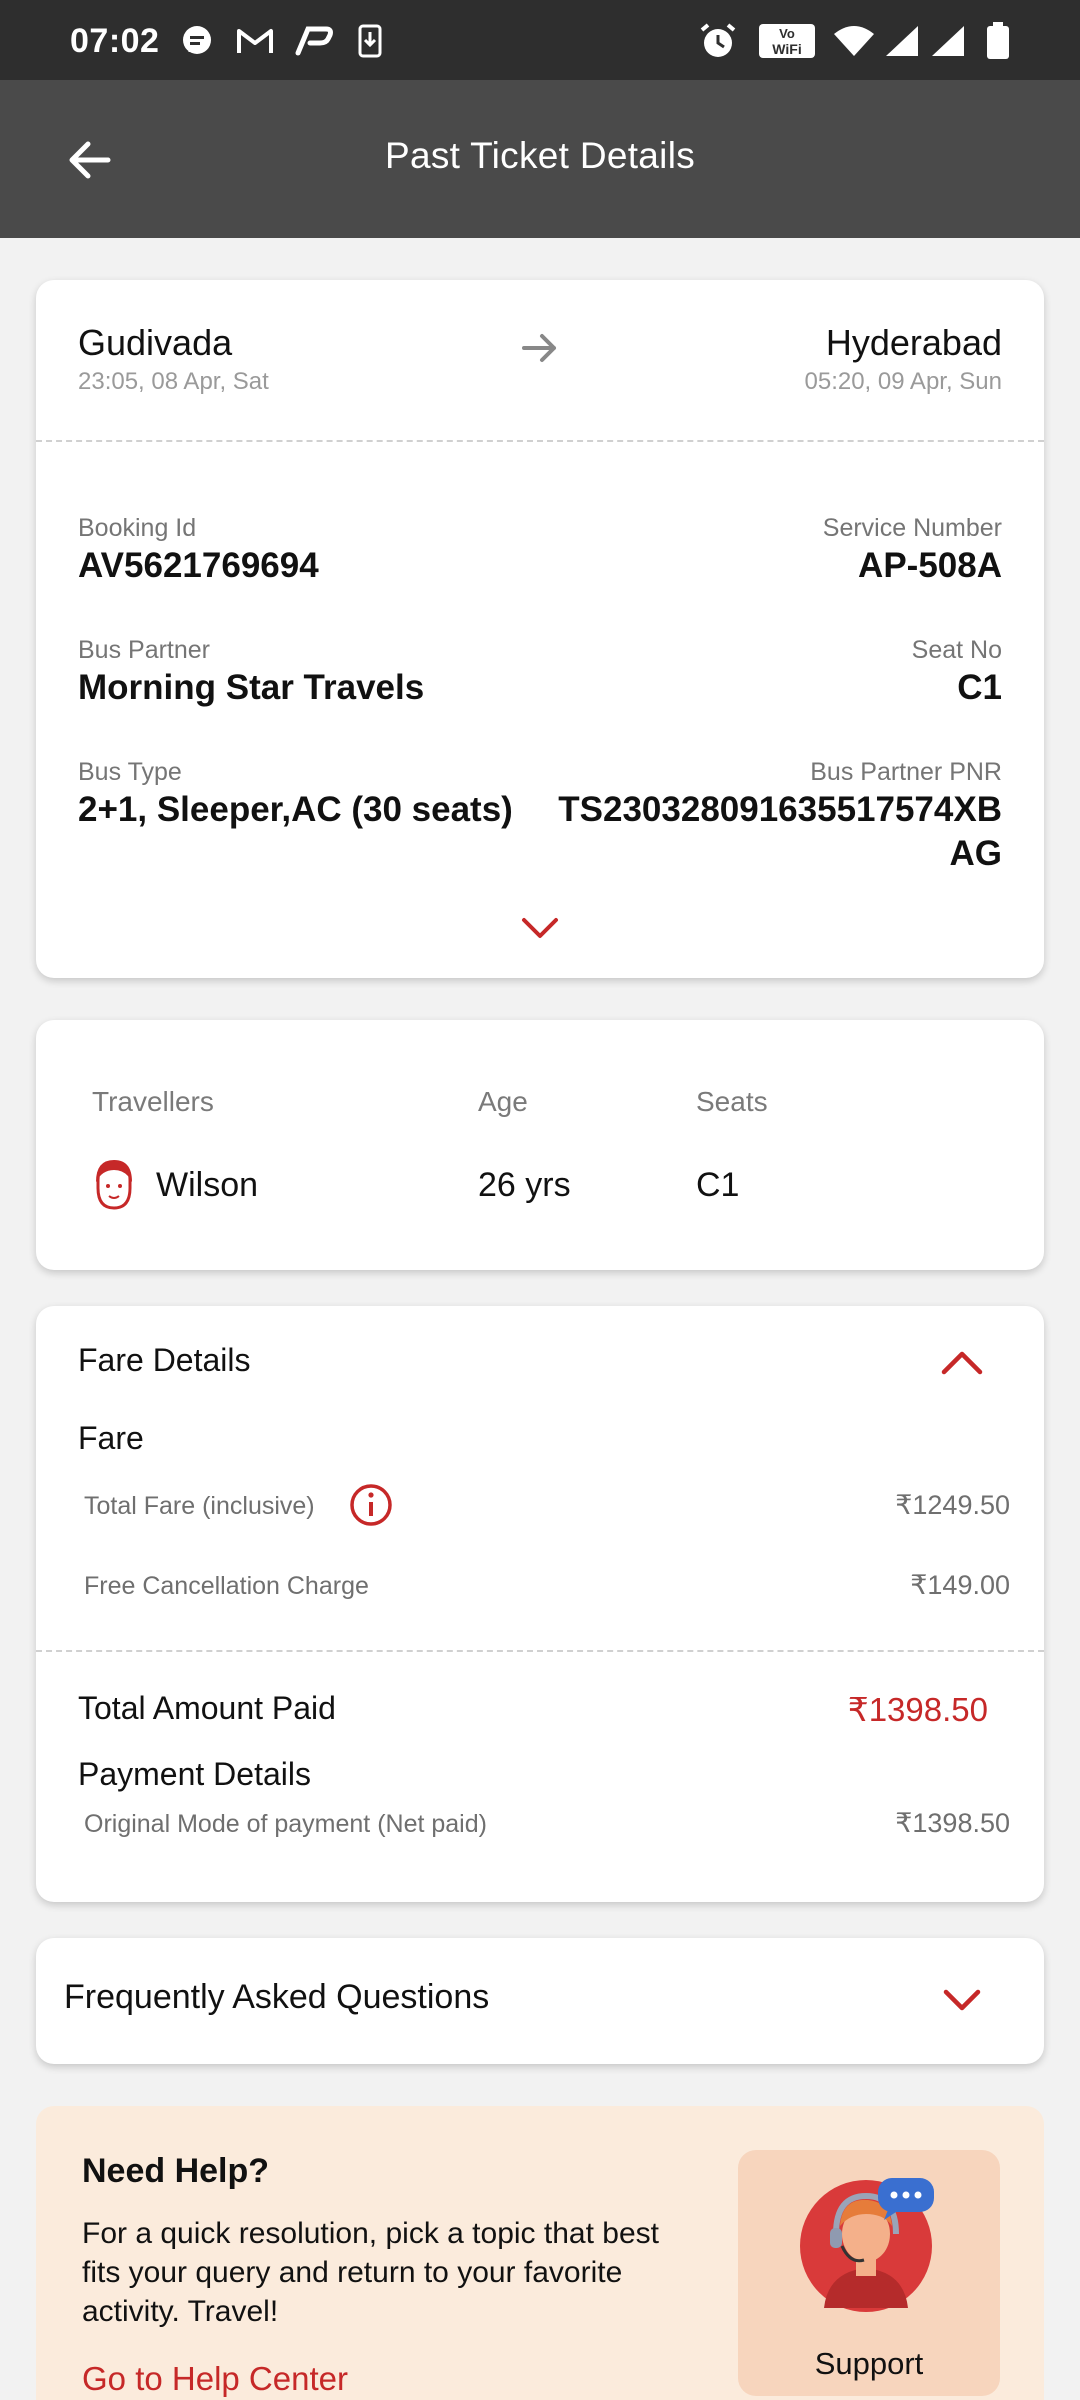  What do you see at coordinates (786, 49) in the screenshot?
I see `svg-text: WiFi` at bounding box center [786, 49].